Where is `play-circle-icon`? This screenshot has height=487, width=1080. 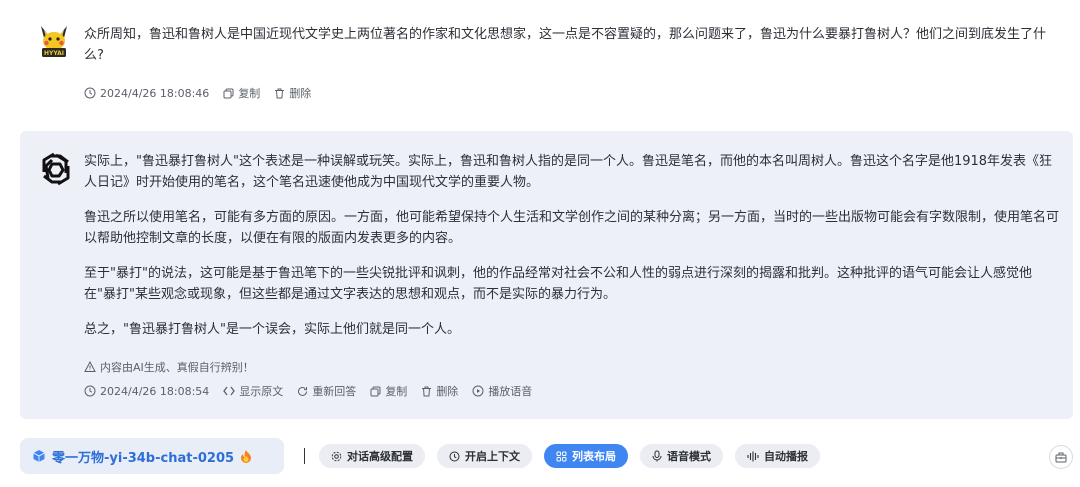 play-circle-icon is located at coordinates (478, 391).